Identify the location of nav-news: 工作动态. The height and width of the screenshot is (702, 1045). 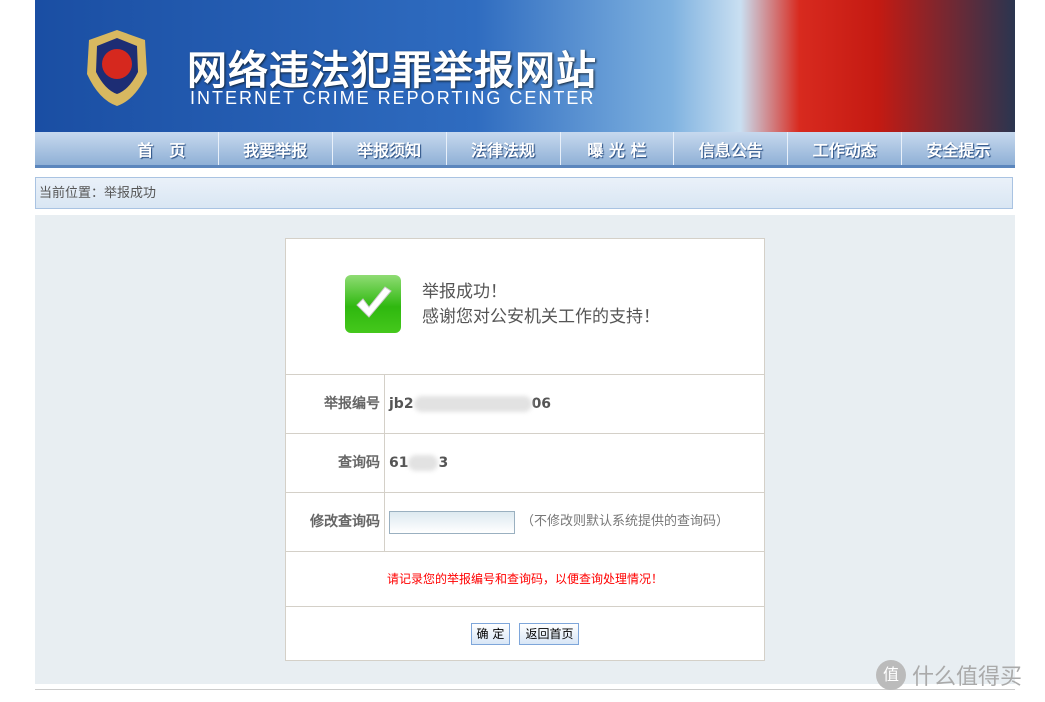
(845, 148).